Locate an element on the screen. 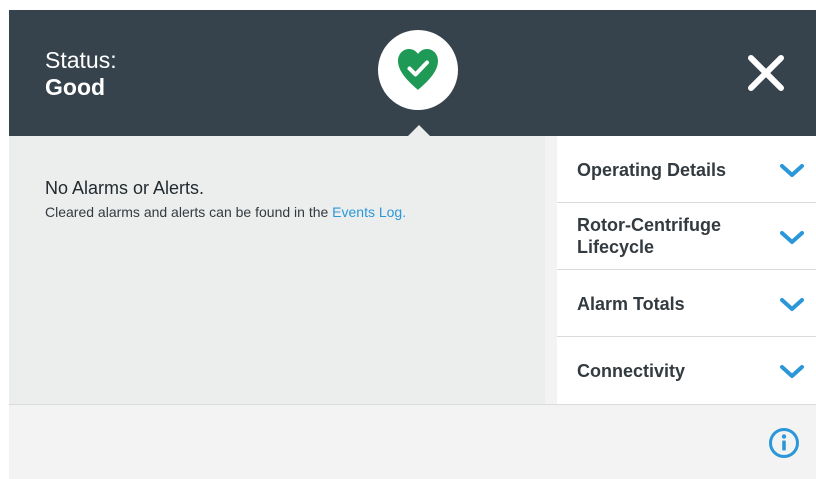  status-label: Status: is located at coordinates (81, 60).